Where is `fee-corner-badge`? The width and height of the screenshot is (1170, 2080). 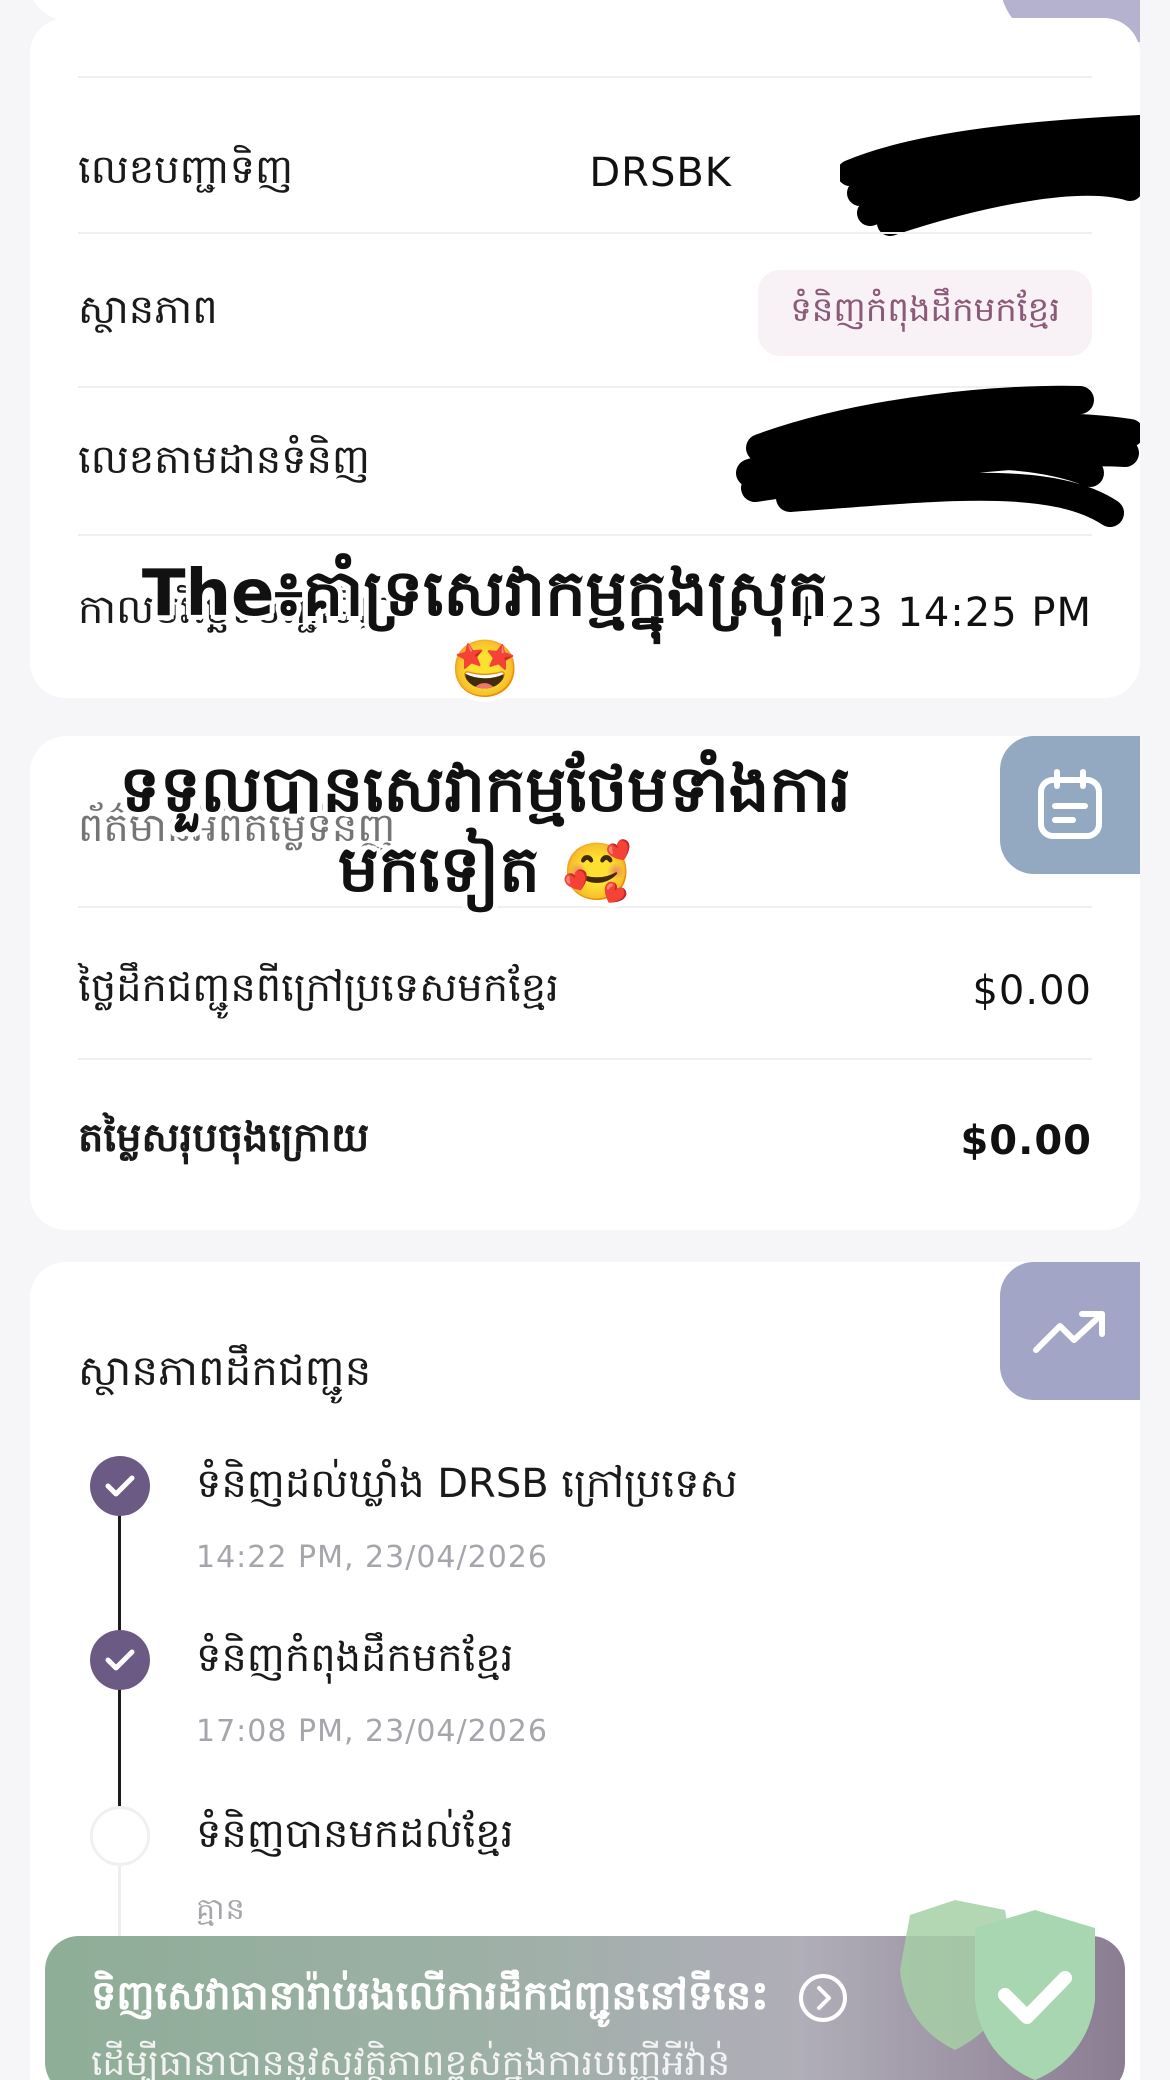
fee-corner-badge is located at coordinates (1070, 805).